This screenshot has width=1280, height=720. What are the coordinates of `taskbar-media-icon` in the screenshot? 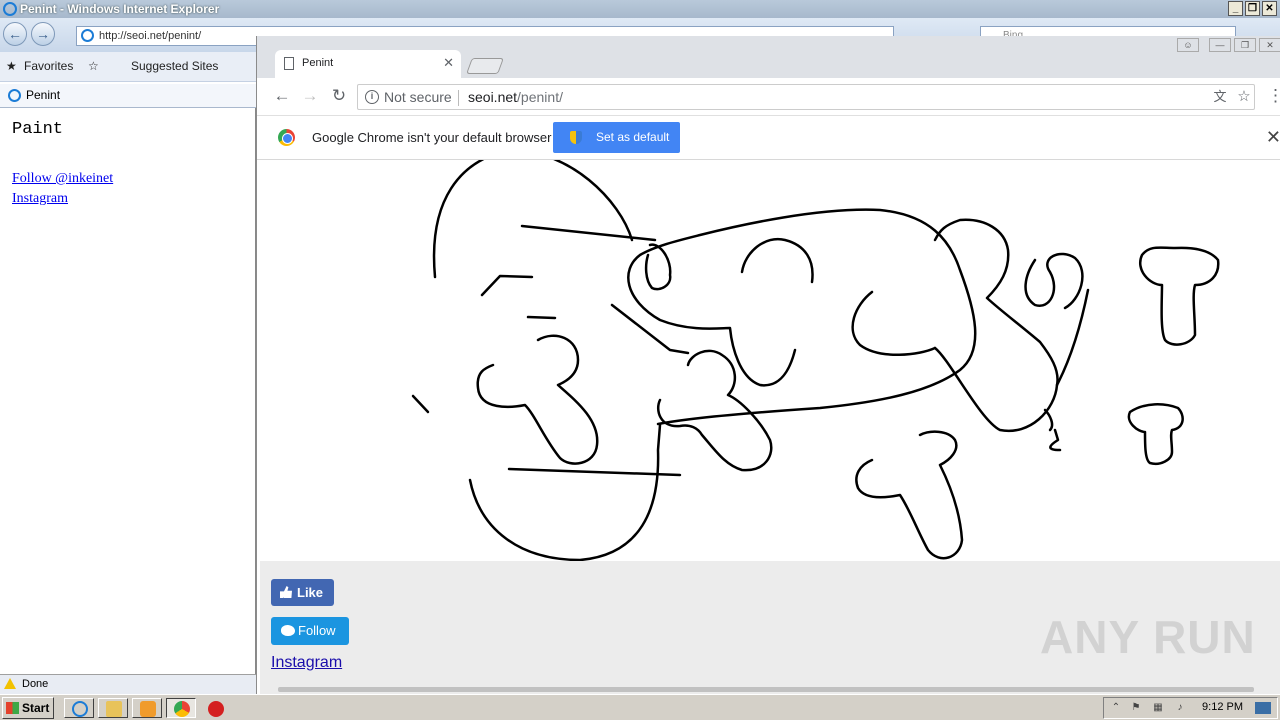 It's located at (147, 708).